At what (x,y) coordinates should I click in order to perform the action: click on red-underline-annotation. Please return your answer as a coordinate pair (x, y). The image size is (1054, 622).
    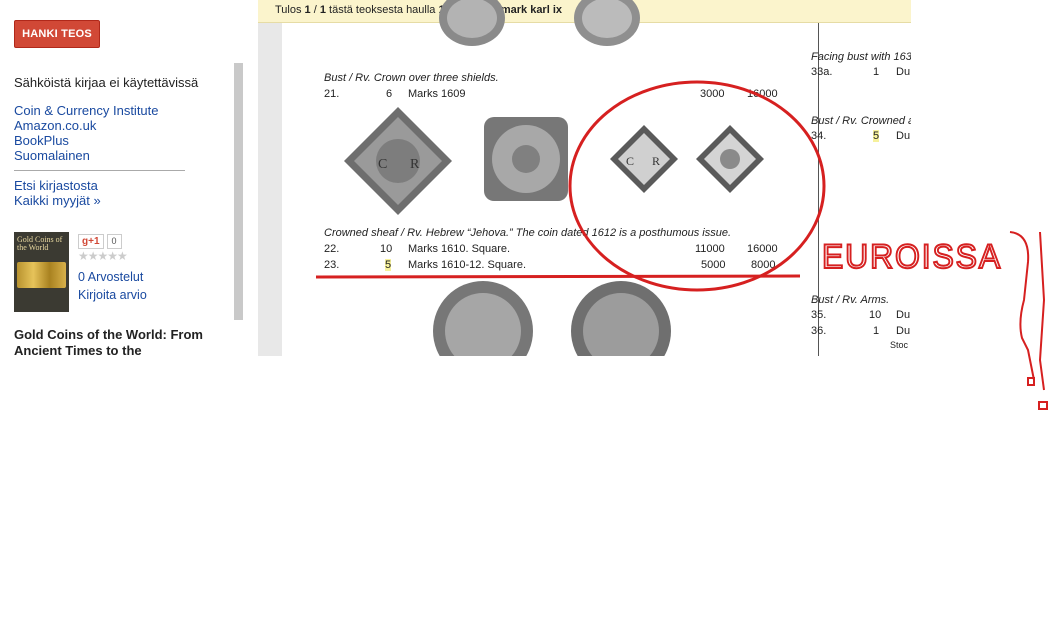
    Looking at the image, I should click on (558, 276).